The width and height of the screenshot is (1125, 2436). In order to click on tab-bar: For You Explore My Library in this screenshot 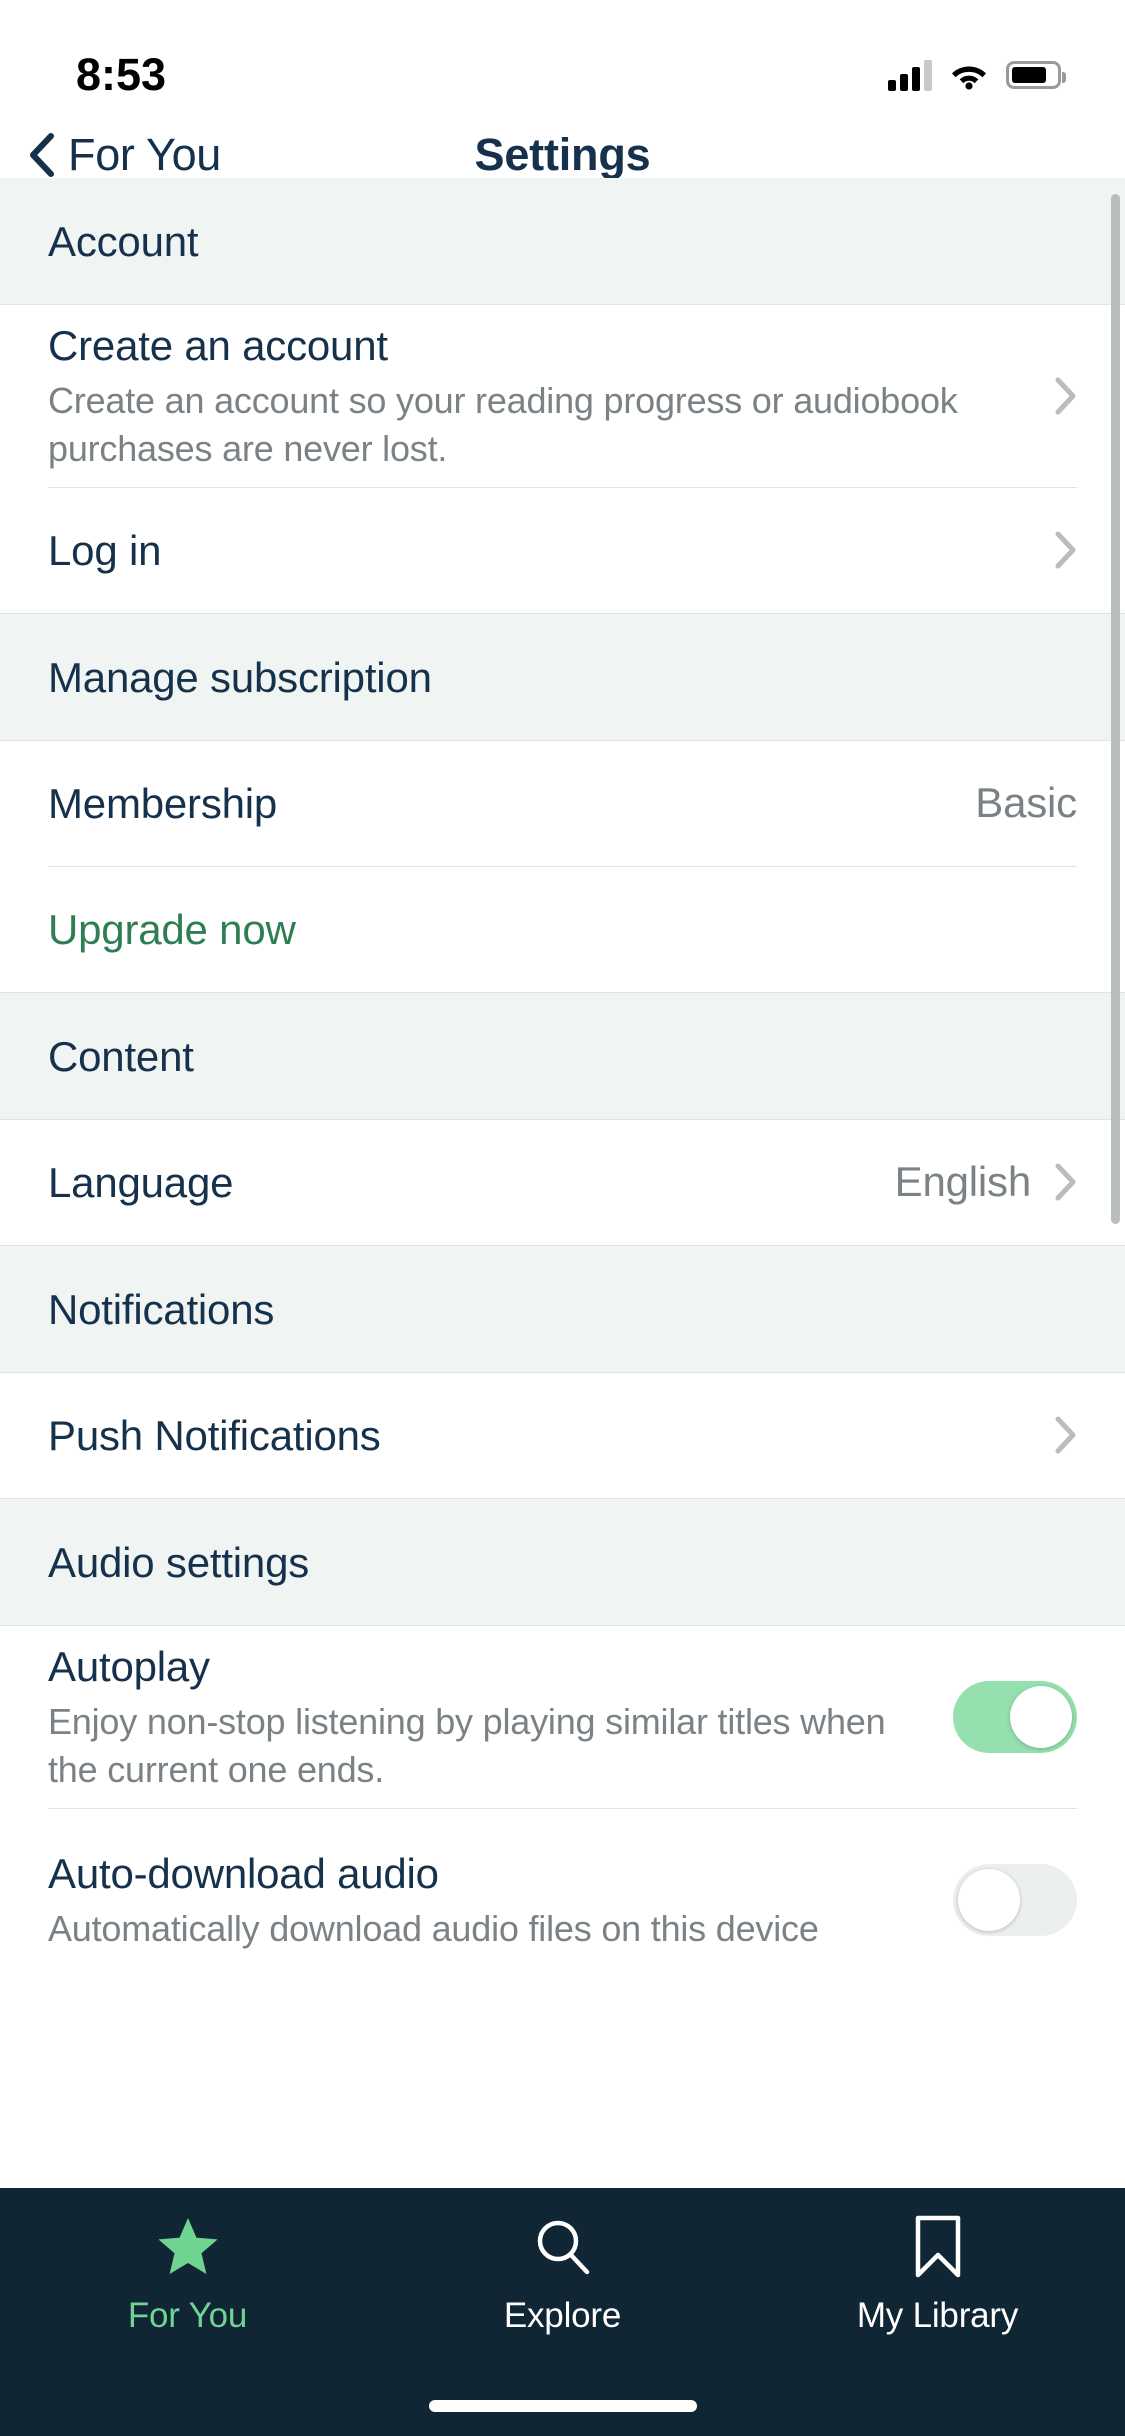, I will do `click(562, 2312)`.